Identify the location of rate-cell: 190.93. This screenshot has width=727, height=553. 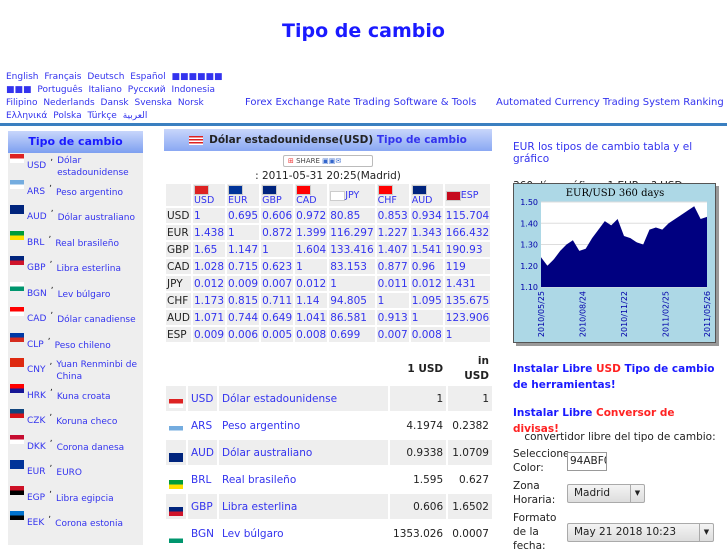
(467, 249).